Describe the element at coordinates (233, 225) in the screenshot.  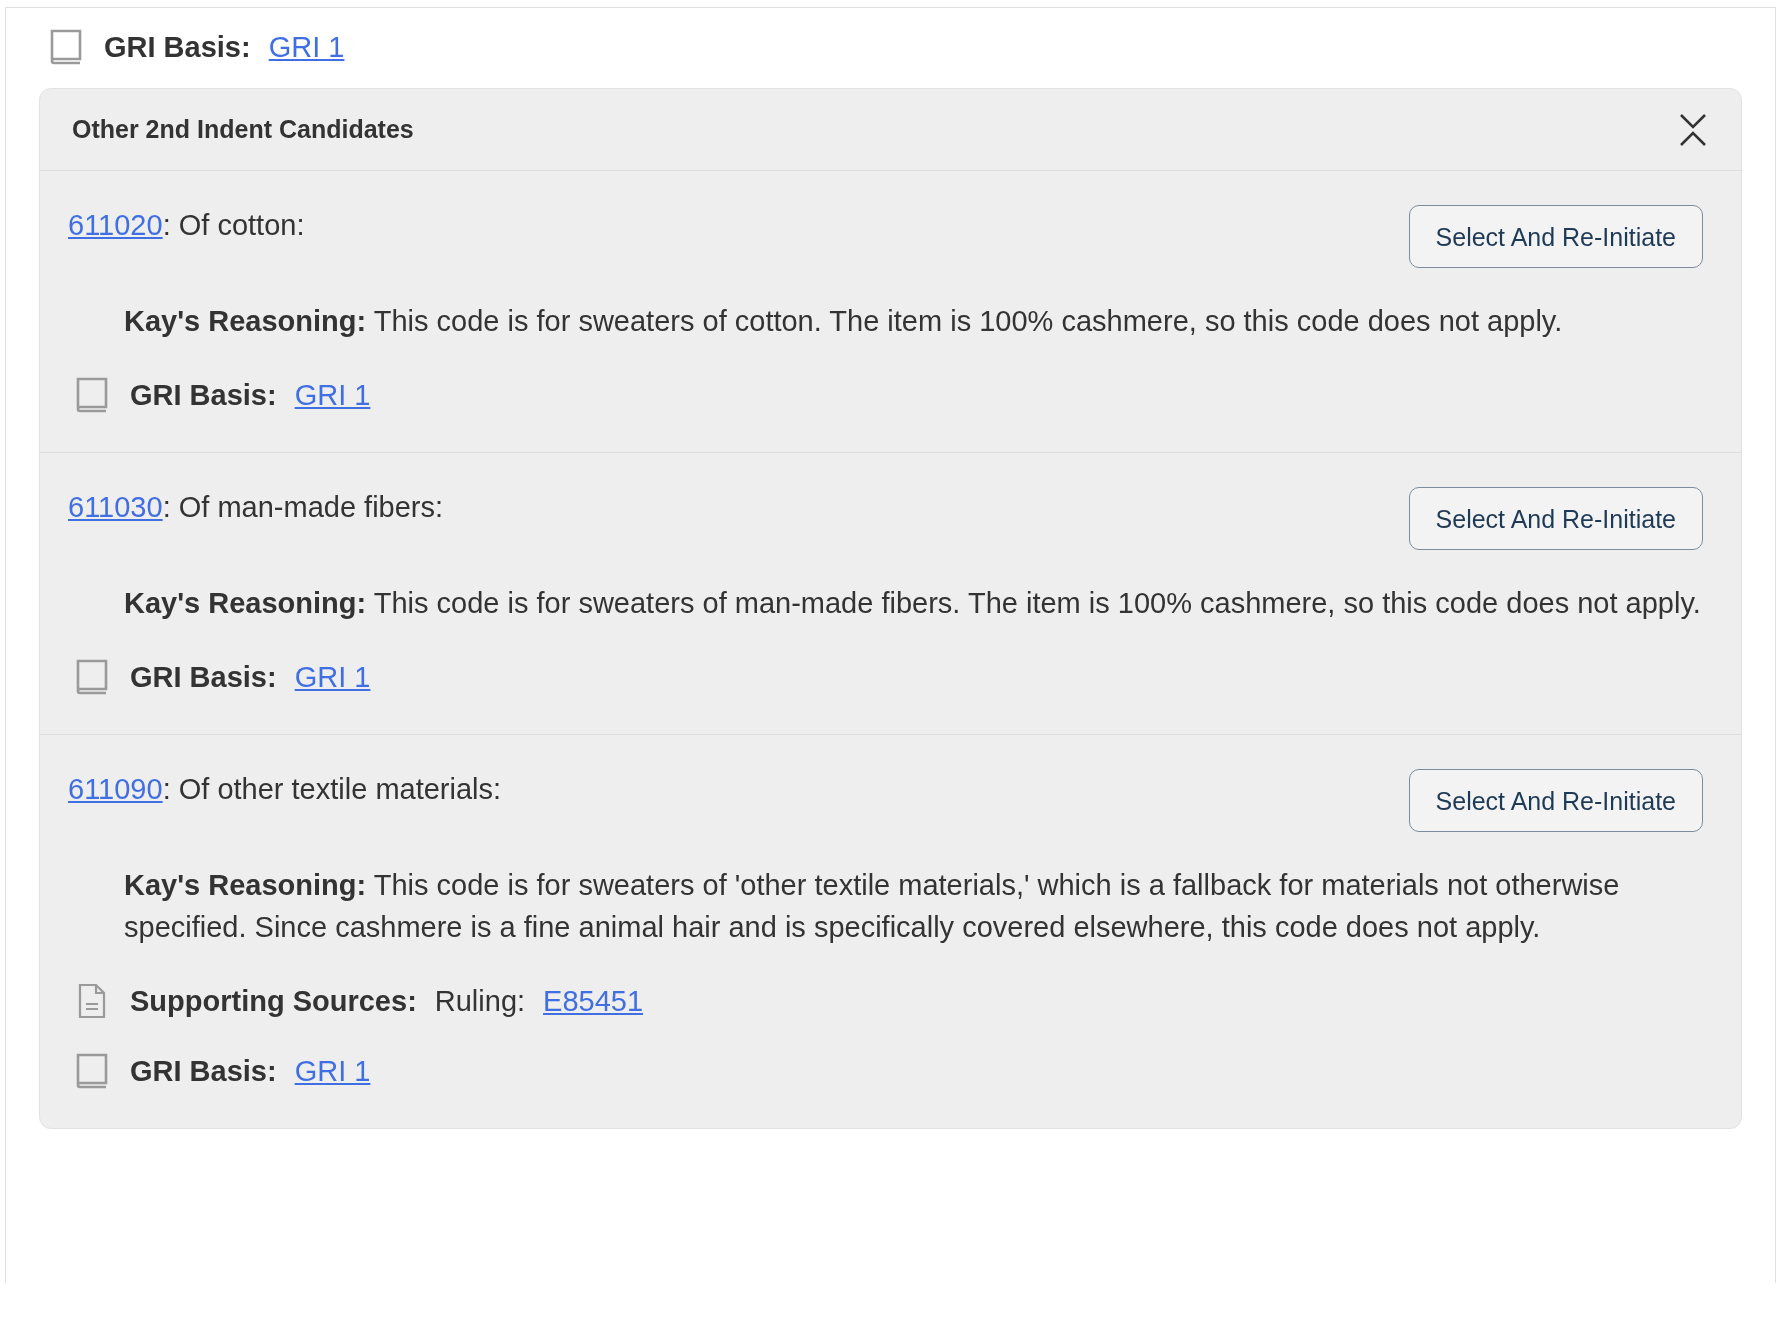
I see `code-description: : Of cotton:` at that location.